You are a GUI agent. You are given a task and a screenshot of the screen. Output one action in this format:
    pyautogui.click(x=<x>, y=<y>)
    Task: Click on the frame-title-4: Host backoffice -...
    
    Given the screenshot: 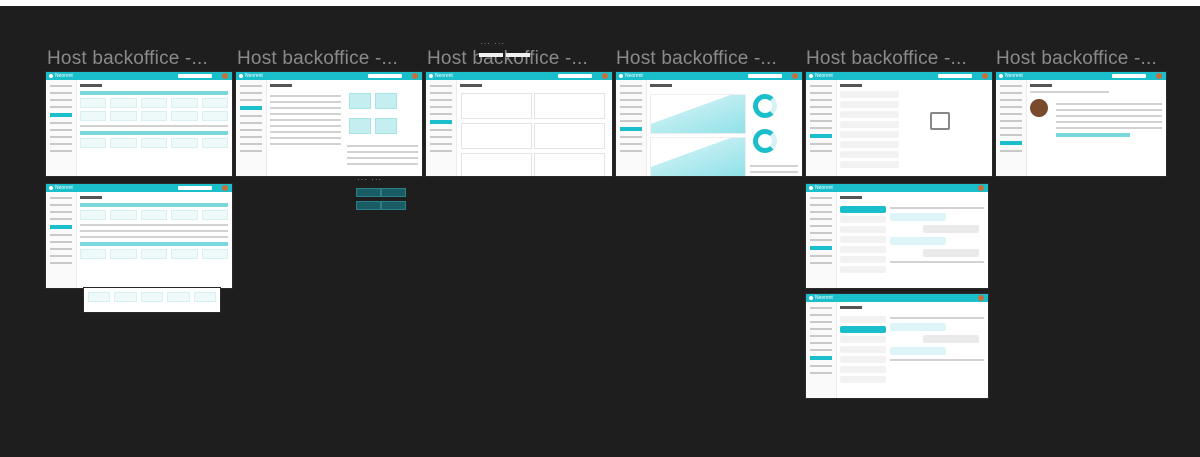 What is the action you would take?
    pyautogui.click(x=709, y=59)
    